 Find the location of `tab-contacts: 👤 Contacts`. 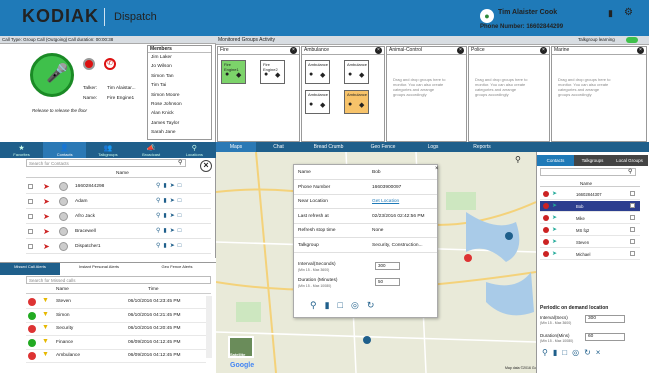

tab-contacts: 👤 Contacts is located at coordinates (65, 150).